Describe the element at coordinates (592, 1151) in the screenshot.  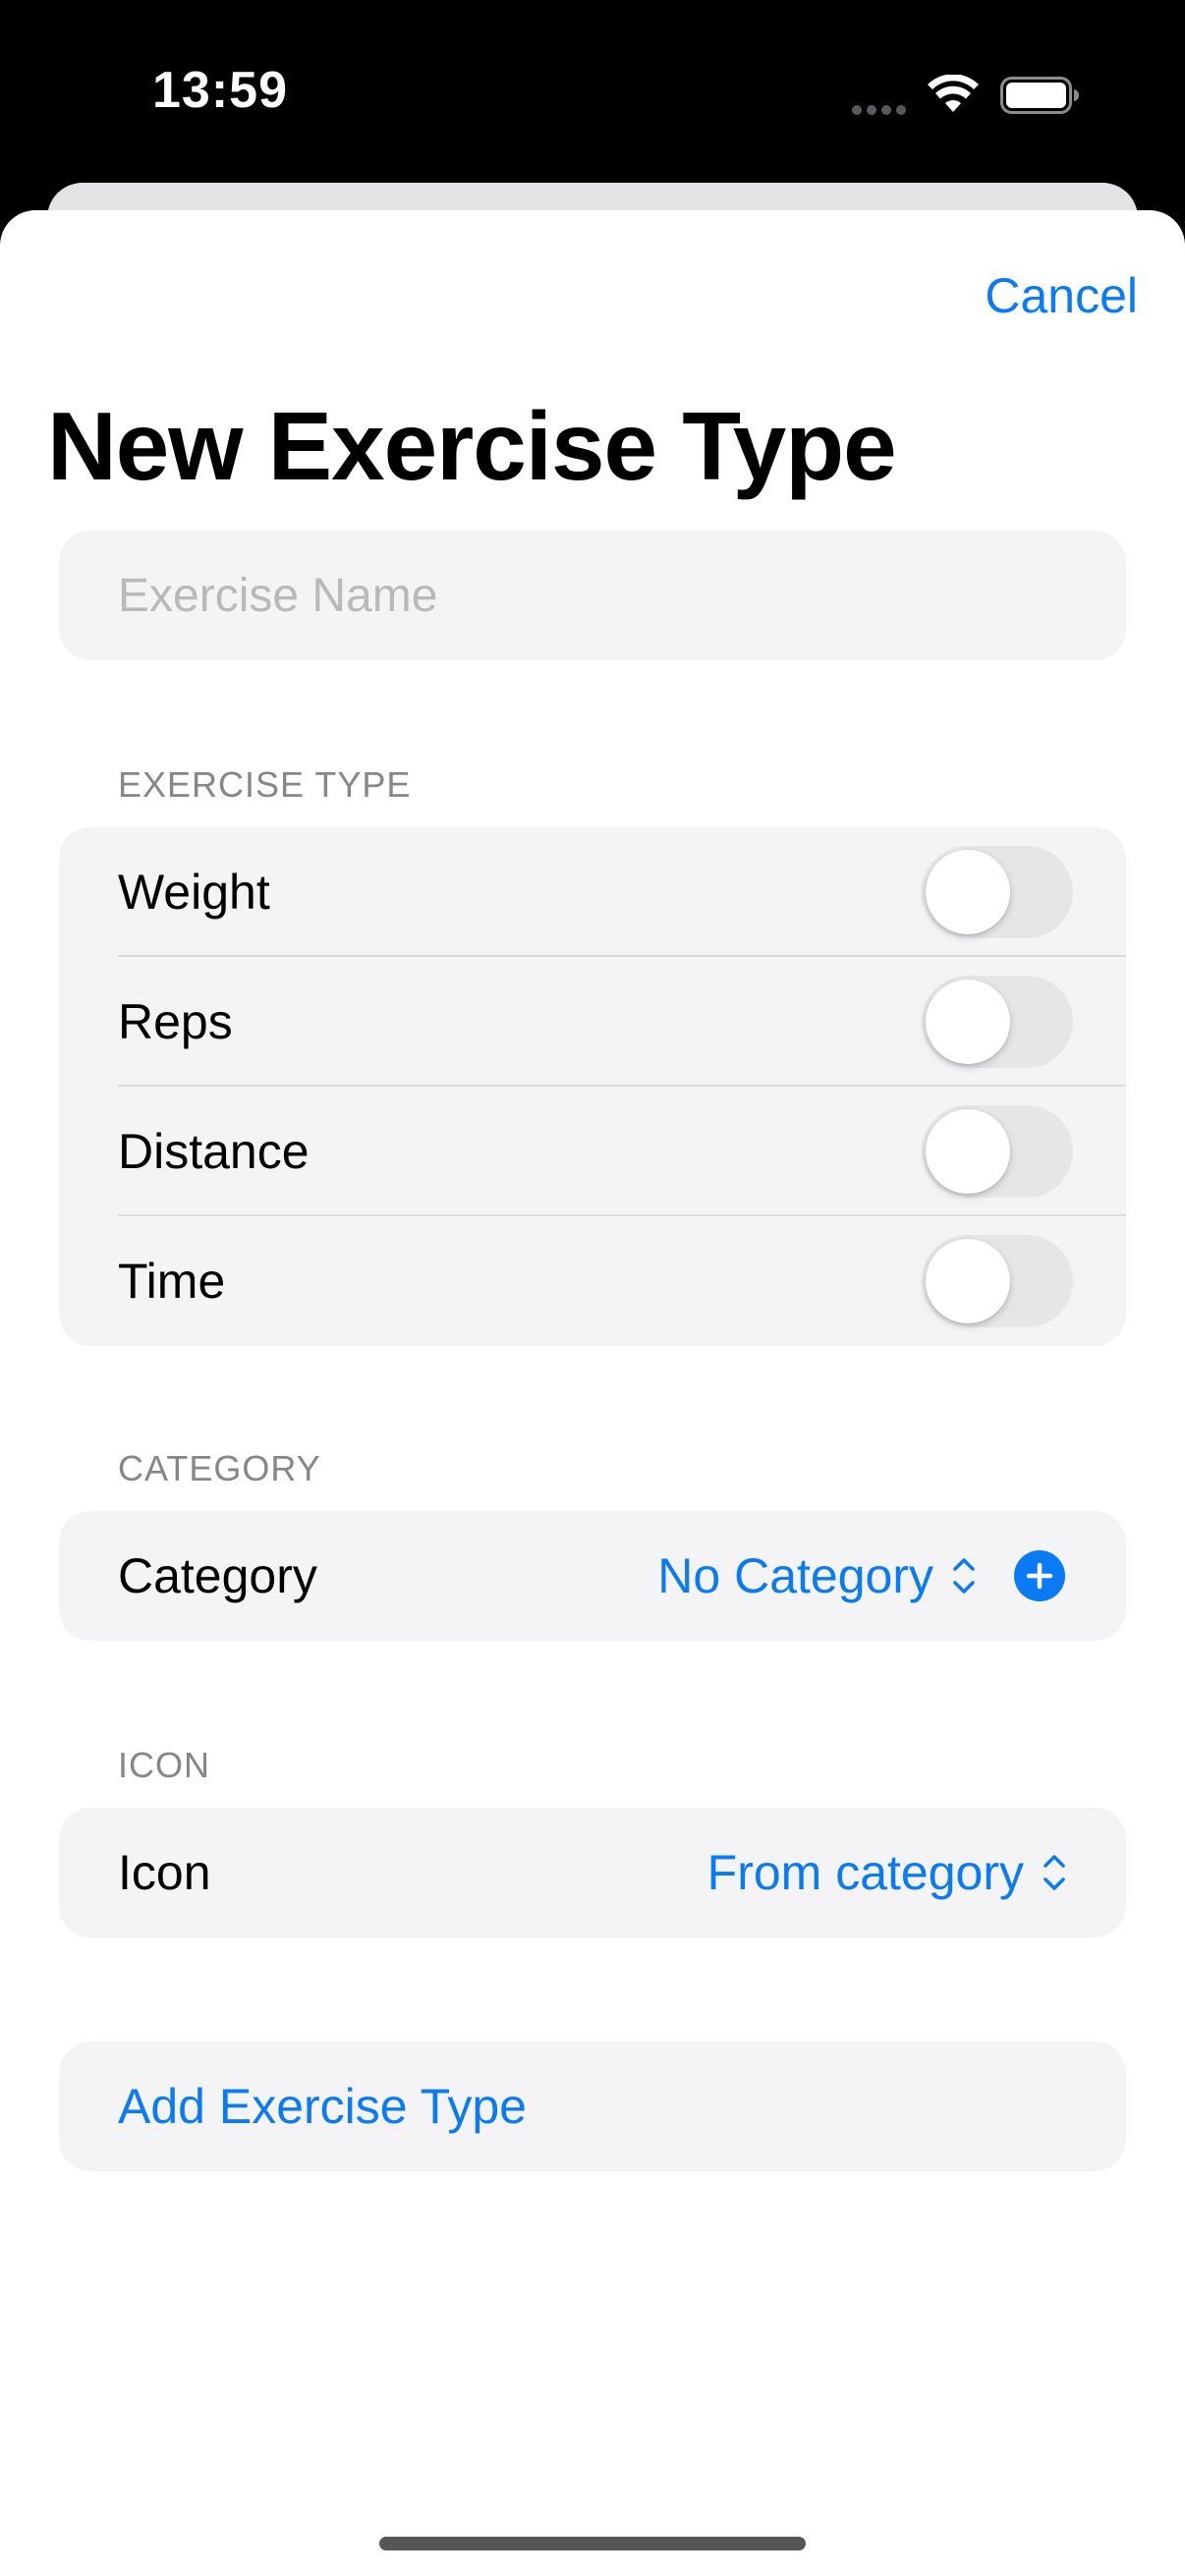
I see `list-item: Distance` at that location.